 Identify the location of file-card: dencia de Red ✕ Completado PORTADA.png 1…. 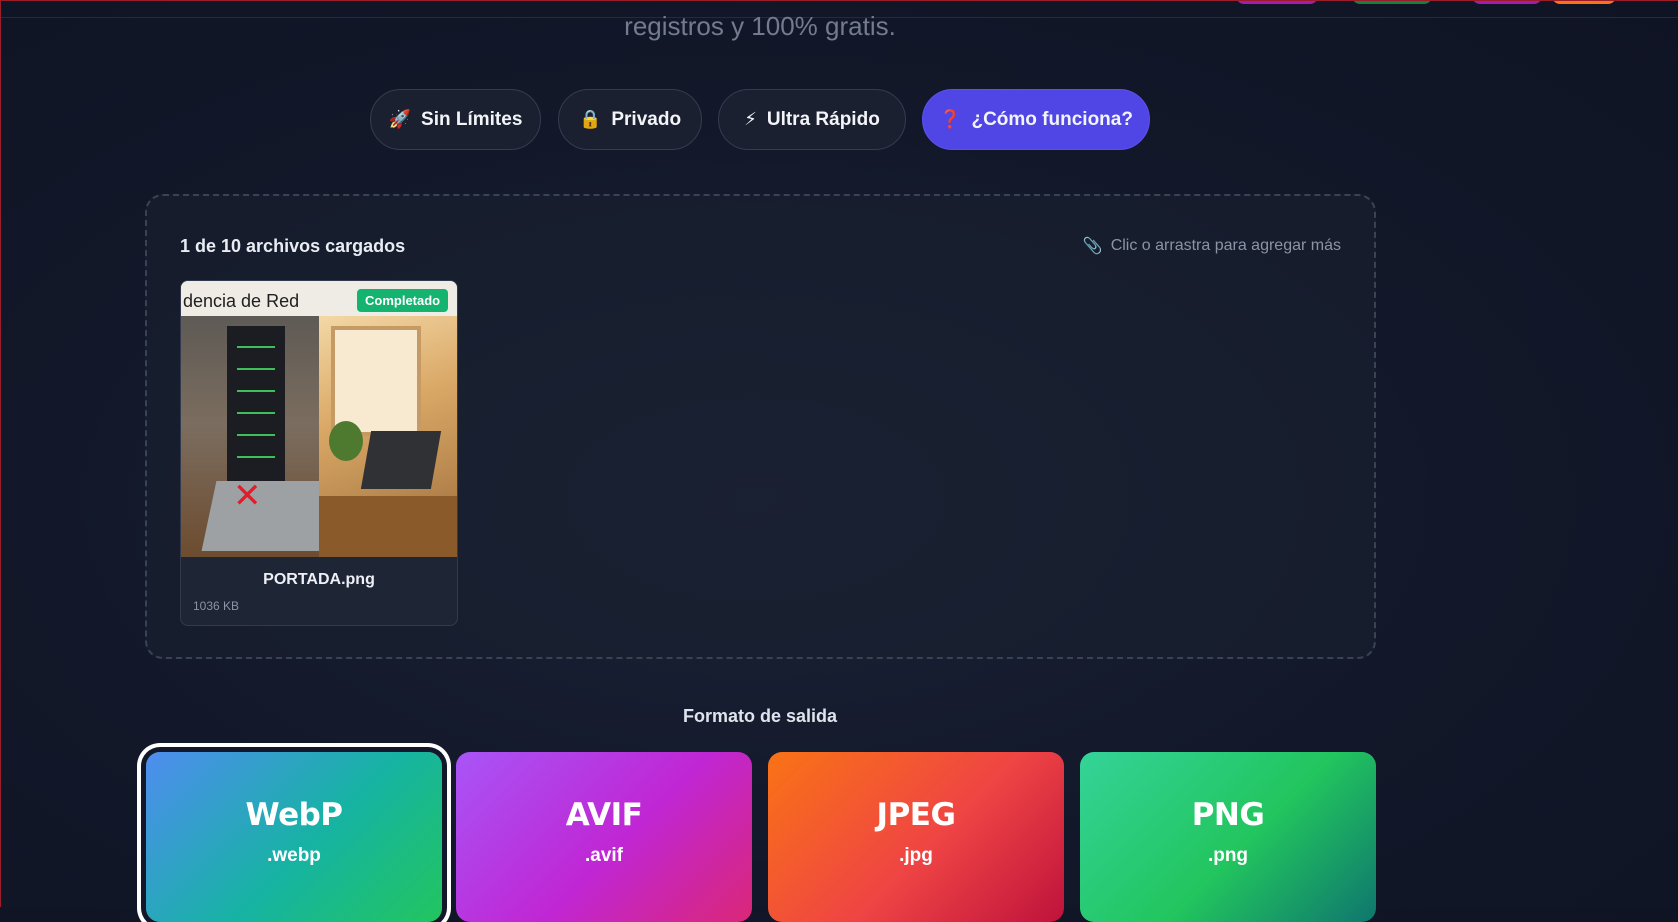
(319, 453).